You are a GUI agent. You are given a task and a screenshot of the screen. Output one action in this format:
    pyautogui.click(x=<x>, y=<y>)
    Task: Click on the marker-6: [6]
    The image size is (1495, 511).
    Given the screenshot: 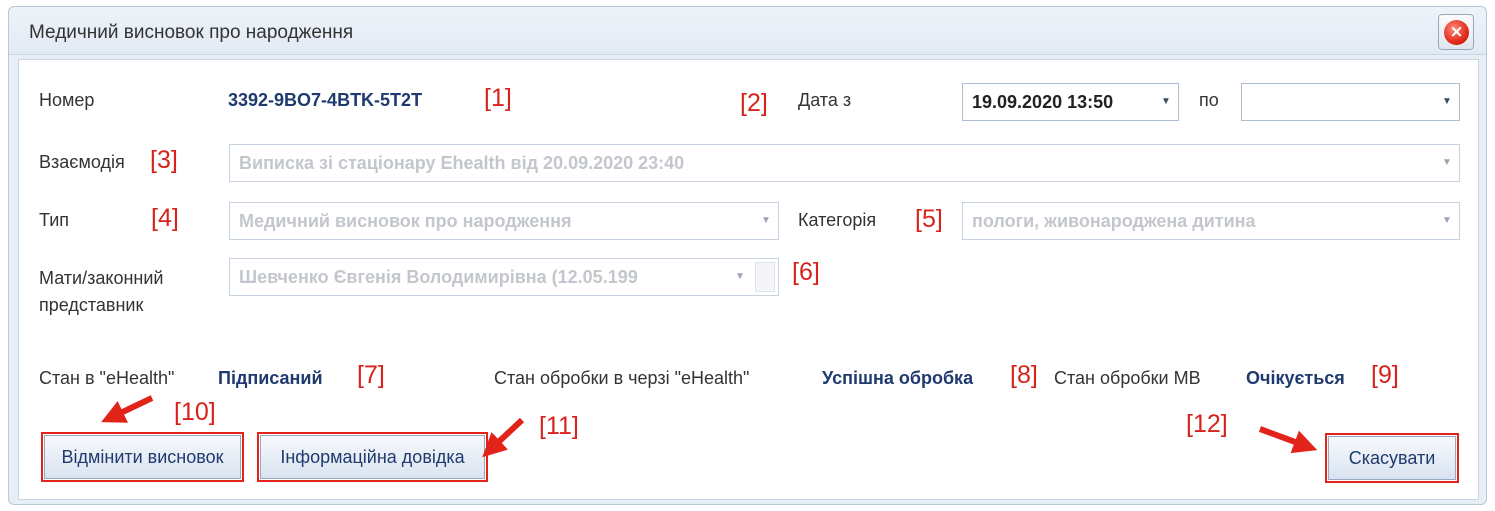 What is the action you would take?
    pyautogui.click(x=806, y=272)
    